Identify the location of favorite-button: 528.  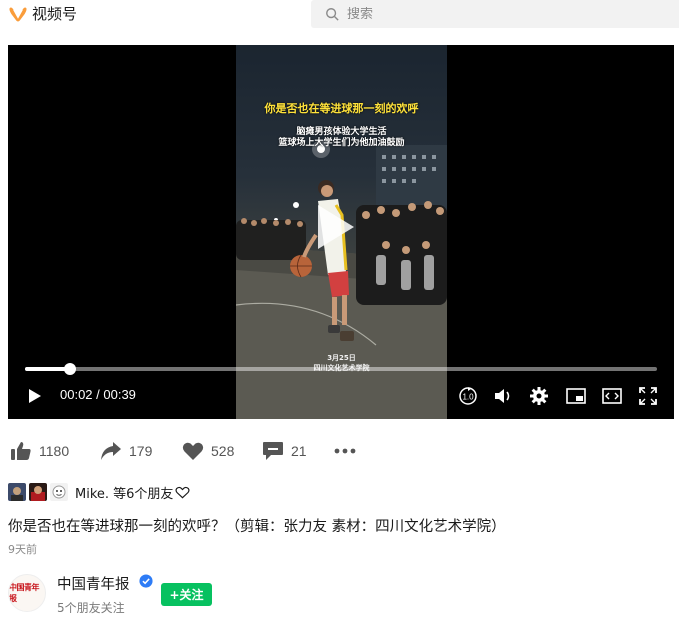
(222, 451).